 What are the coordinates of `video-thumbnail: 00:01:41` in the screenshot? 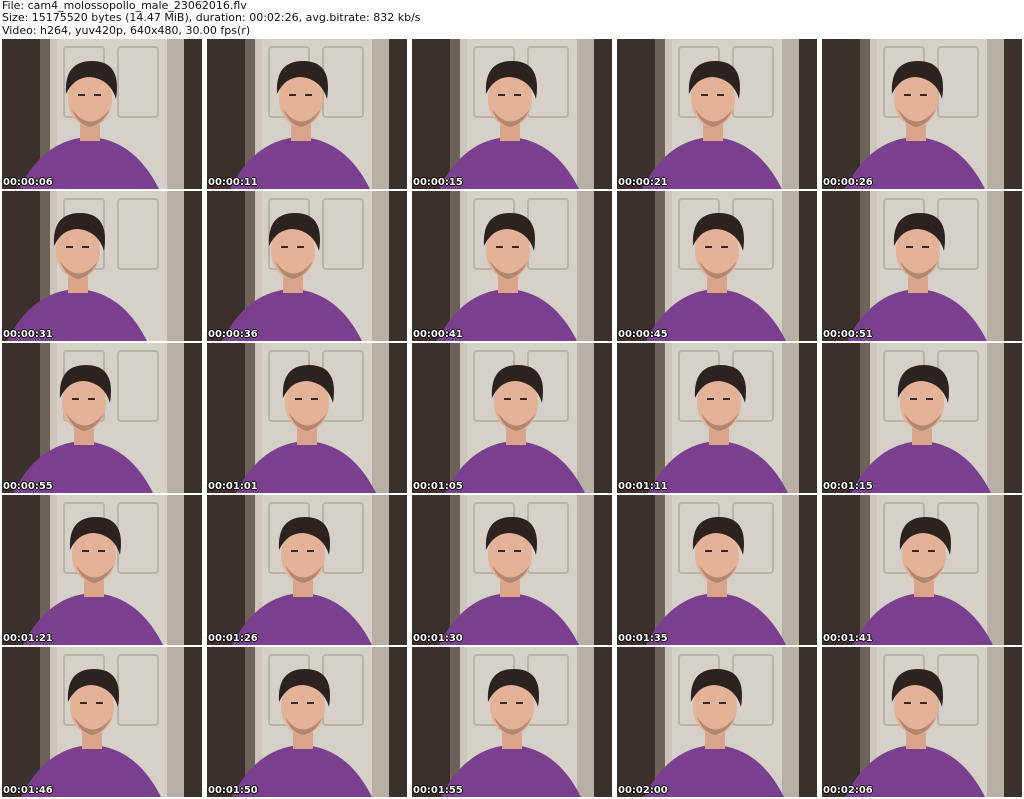 It's located at (922, 570).